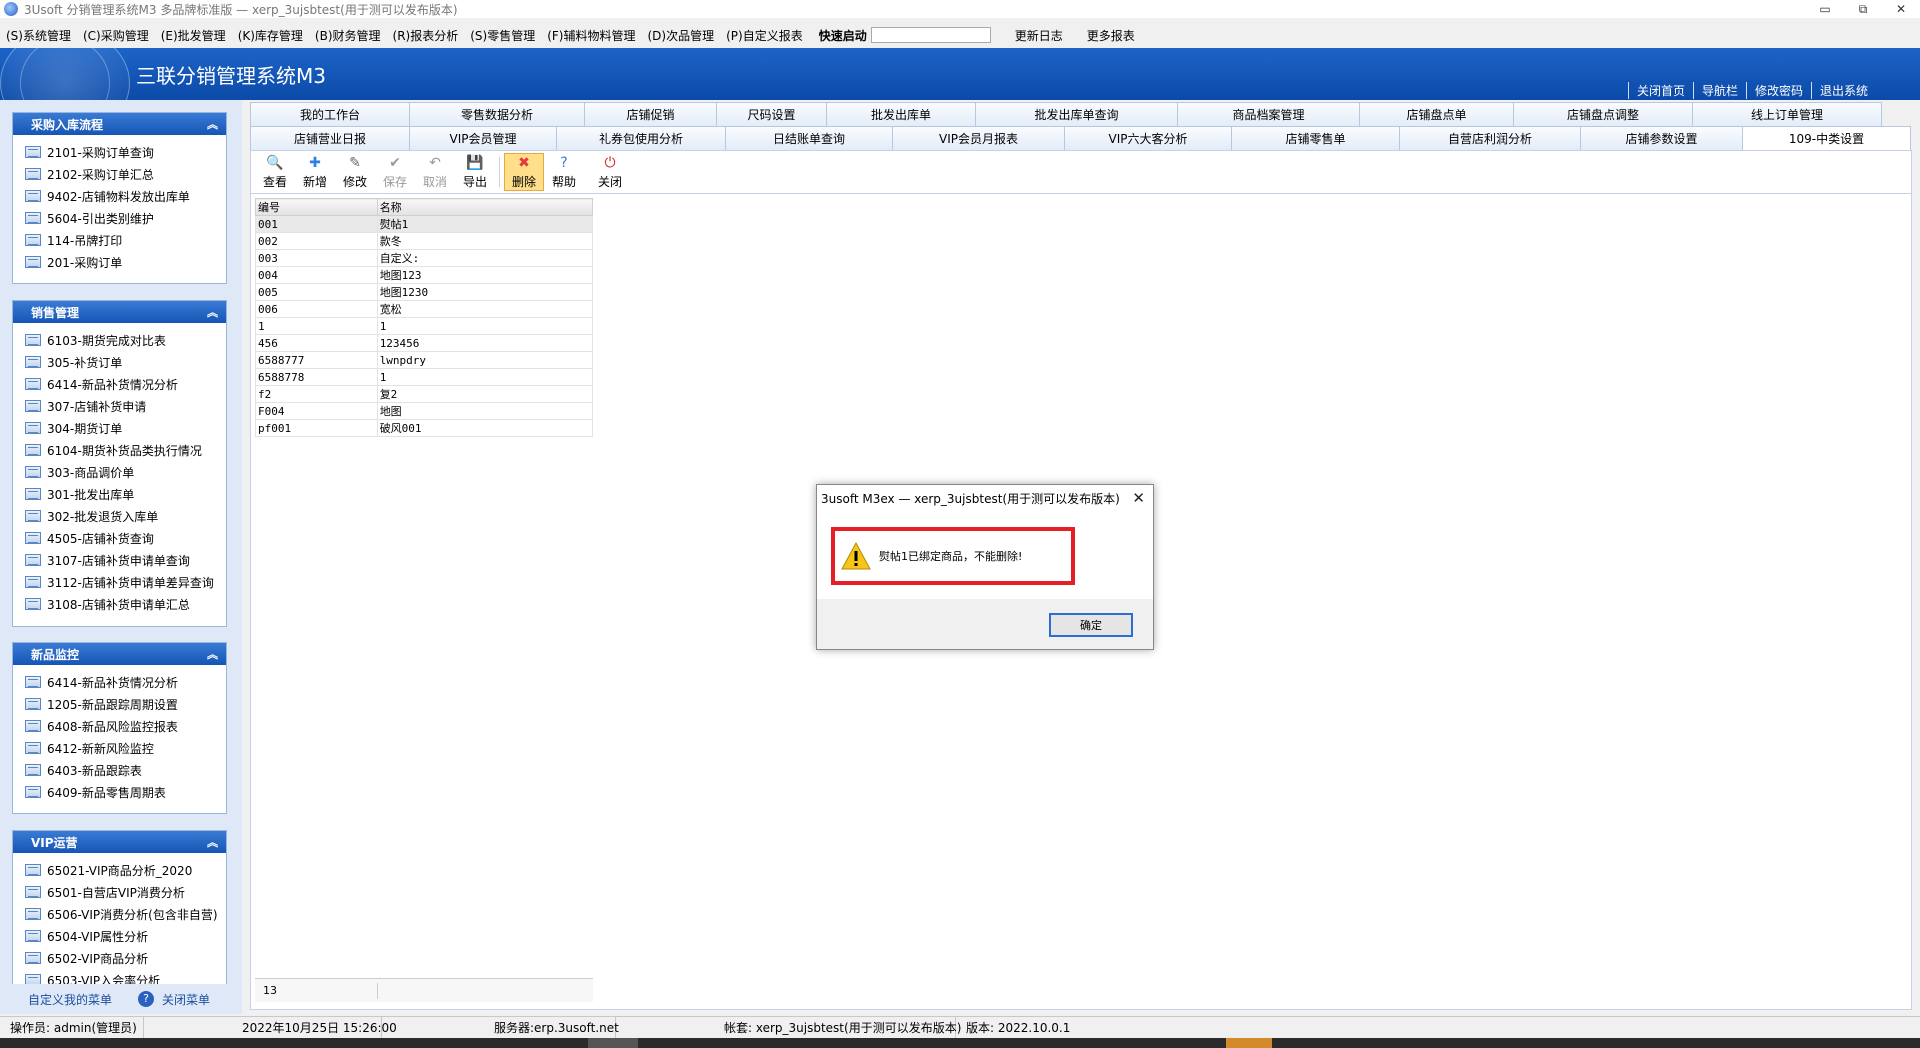 The height and width of the screenshot is (1048, 1920). What do you see at coordinates (1249, 1043) in the screenshot?
I see `taskbar-app-active` at bounding box center [1249, 1043].